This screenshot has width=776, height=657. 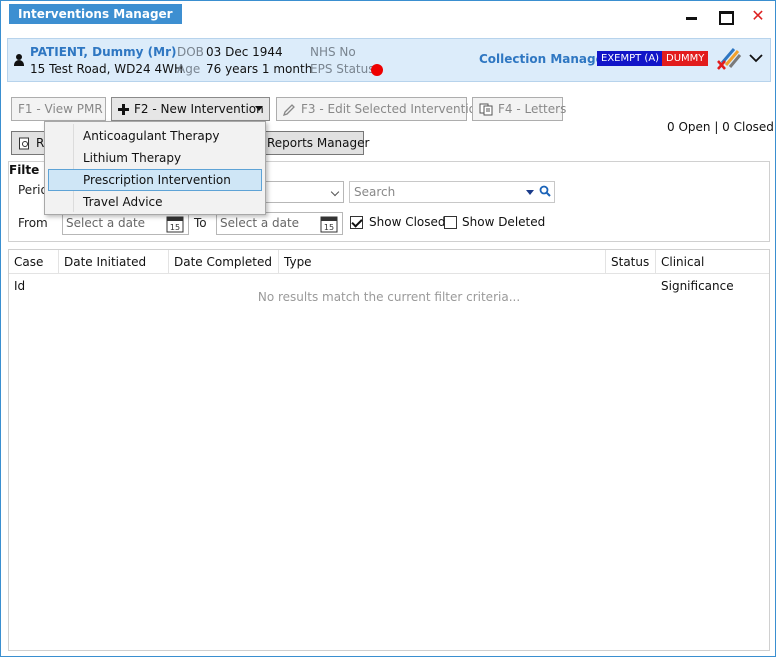 I want to click on to-date-input: Select a date 15, so click(x=279, y=223).